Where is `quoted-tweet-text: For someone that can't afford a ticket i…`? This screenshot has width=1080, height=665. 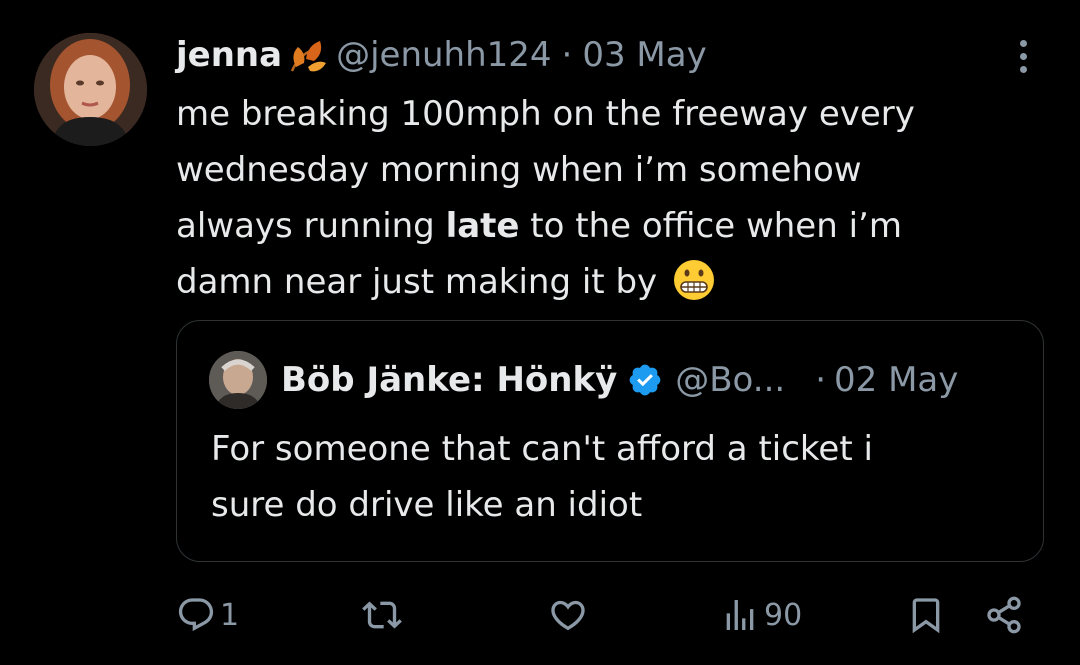 quoted-tweet-text: For someone that can't afford a ticket i… is located at coordinates (611, 477).